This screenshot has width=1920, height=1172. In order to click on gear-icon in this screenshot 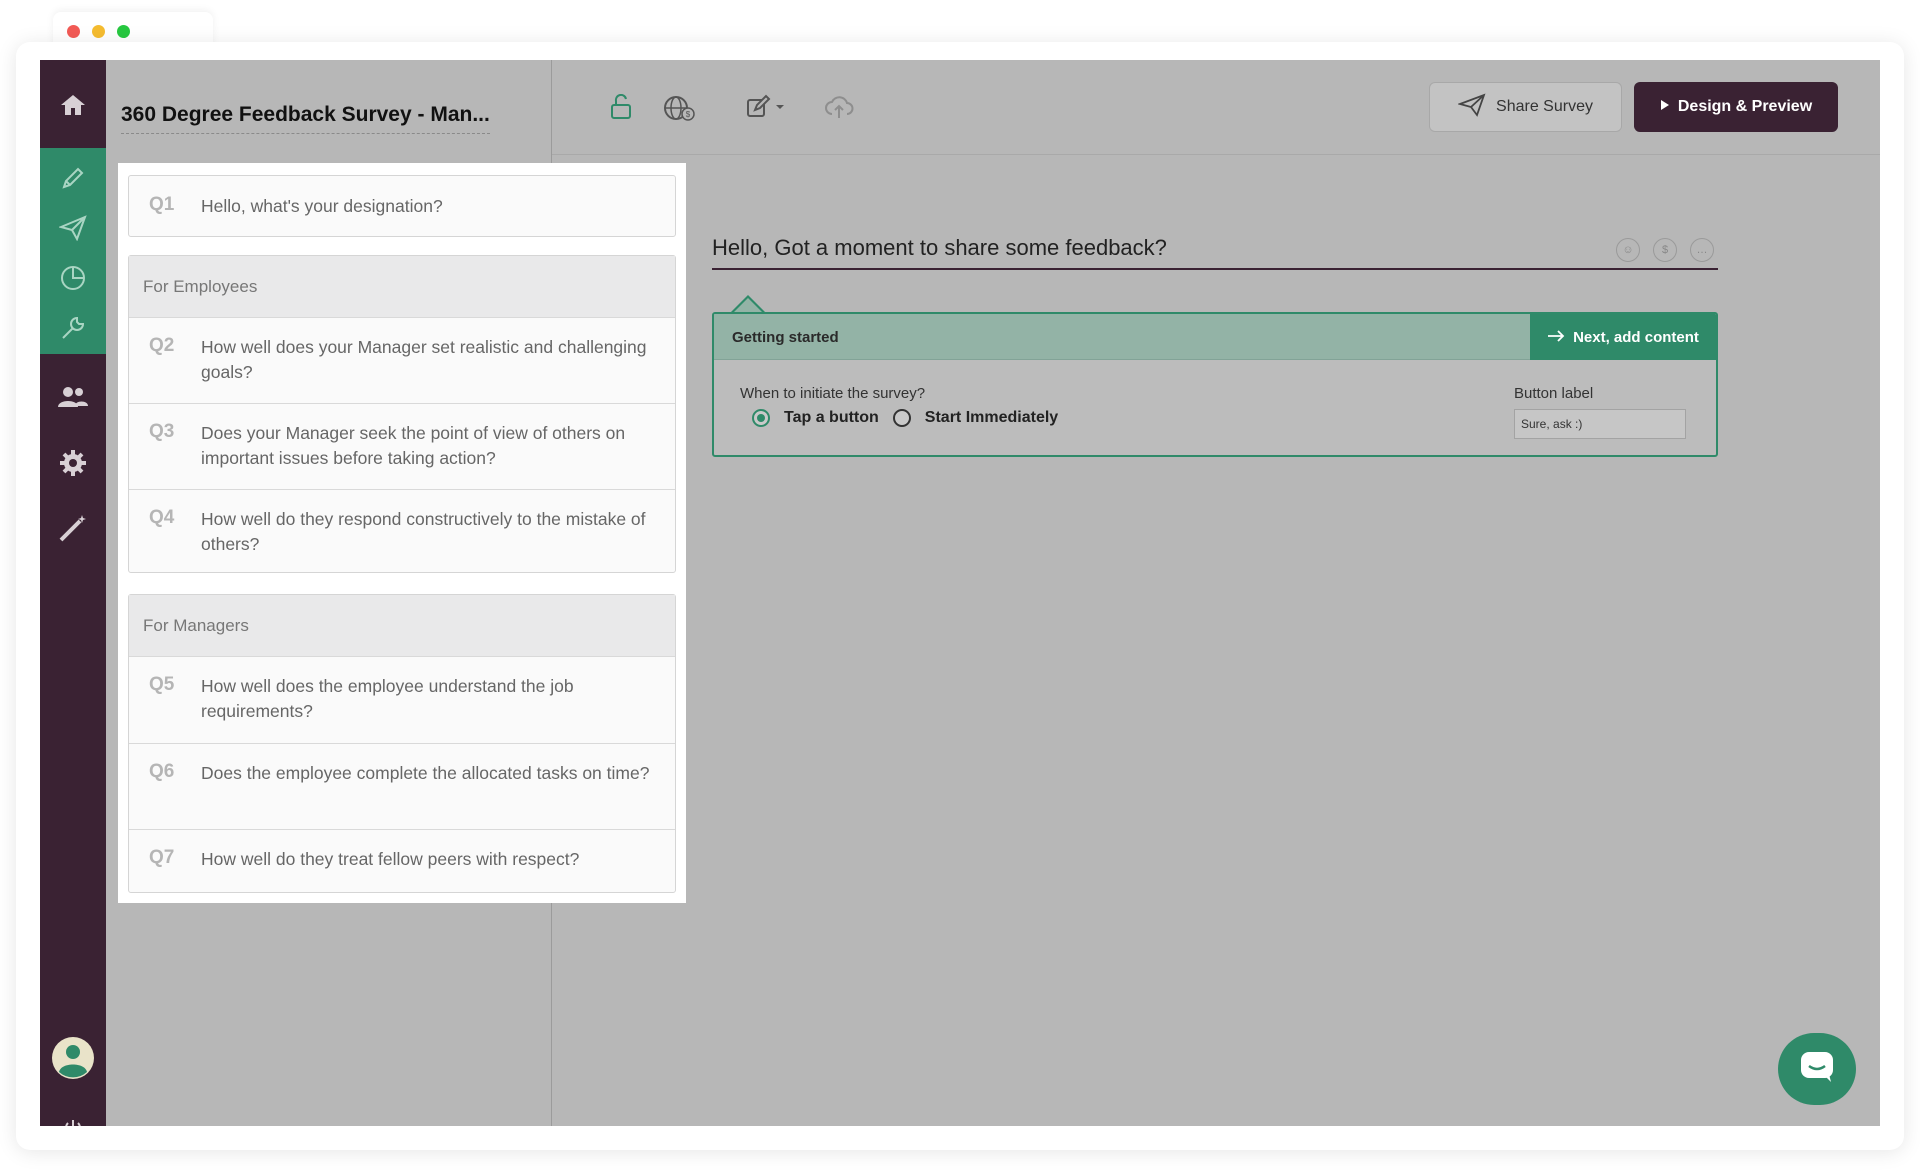, I will do `click(73, 463)`.